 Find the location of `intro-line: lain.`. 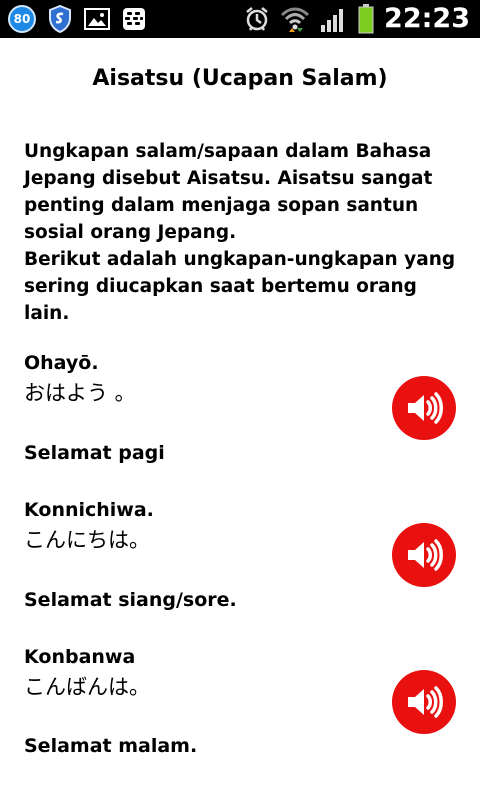

intro-line: lain. is located at coordinates (47, 313).